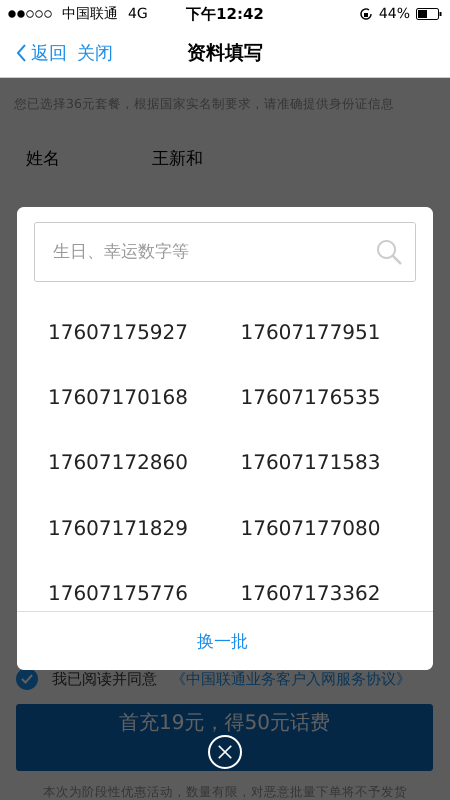 The width and height of the screenshot is (450, 800). Describe the element at coordinates (336, 528) in the screenshot. I see `phone-number-option: 17607177080` at that location.